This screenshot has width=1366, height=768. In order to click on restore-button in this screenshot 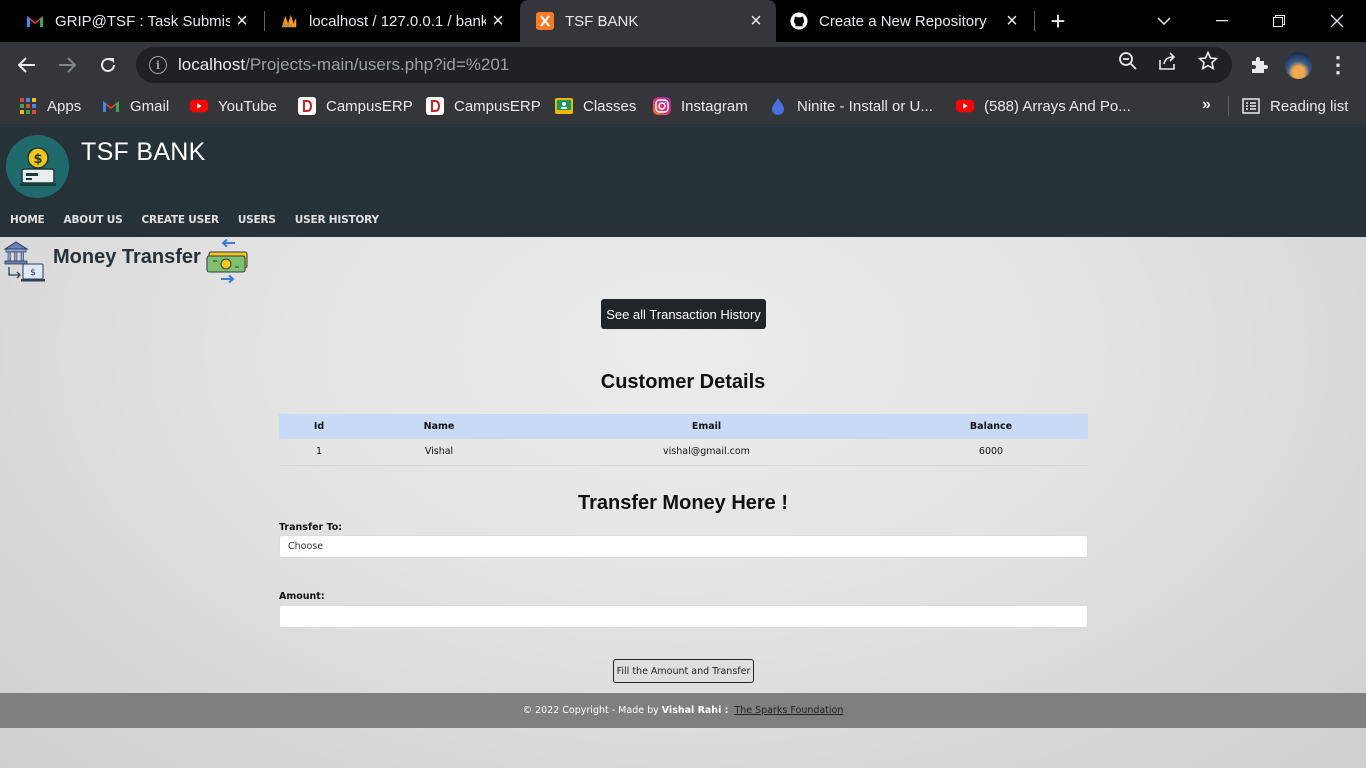, I will do `click(1279, 21)`.